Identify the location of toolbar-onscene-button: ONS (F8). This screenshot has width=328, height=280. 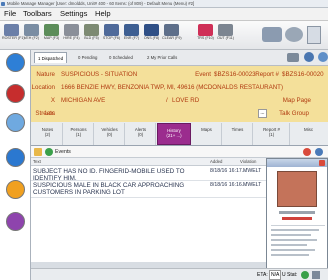
(151, 35).